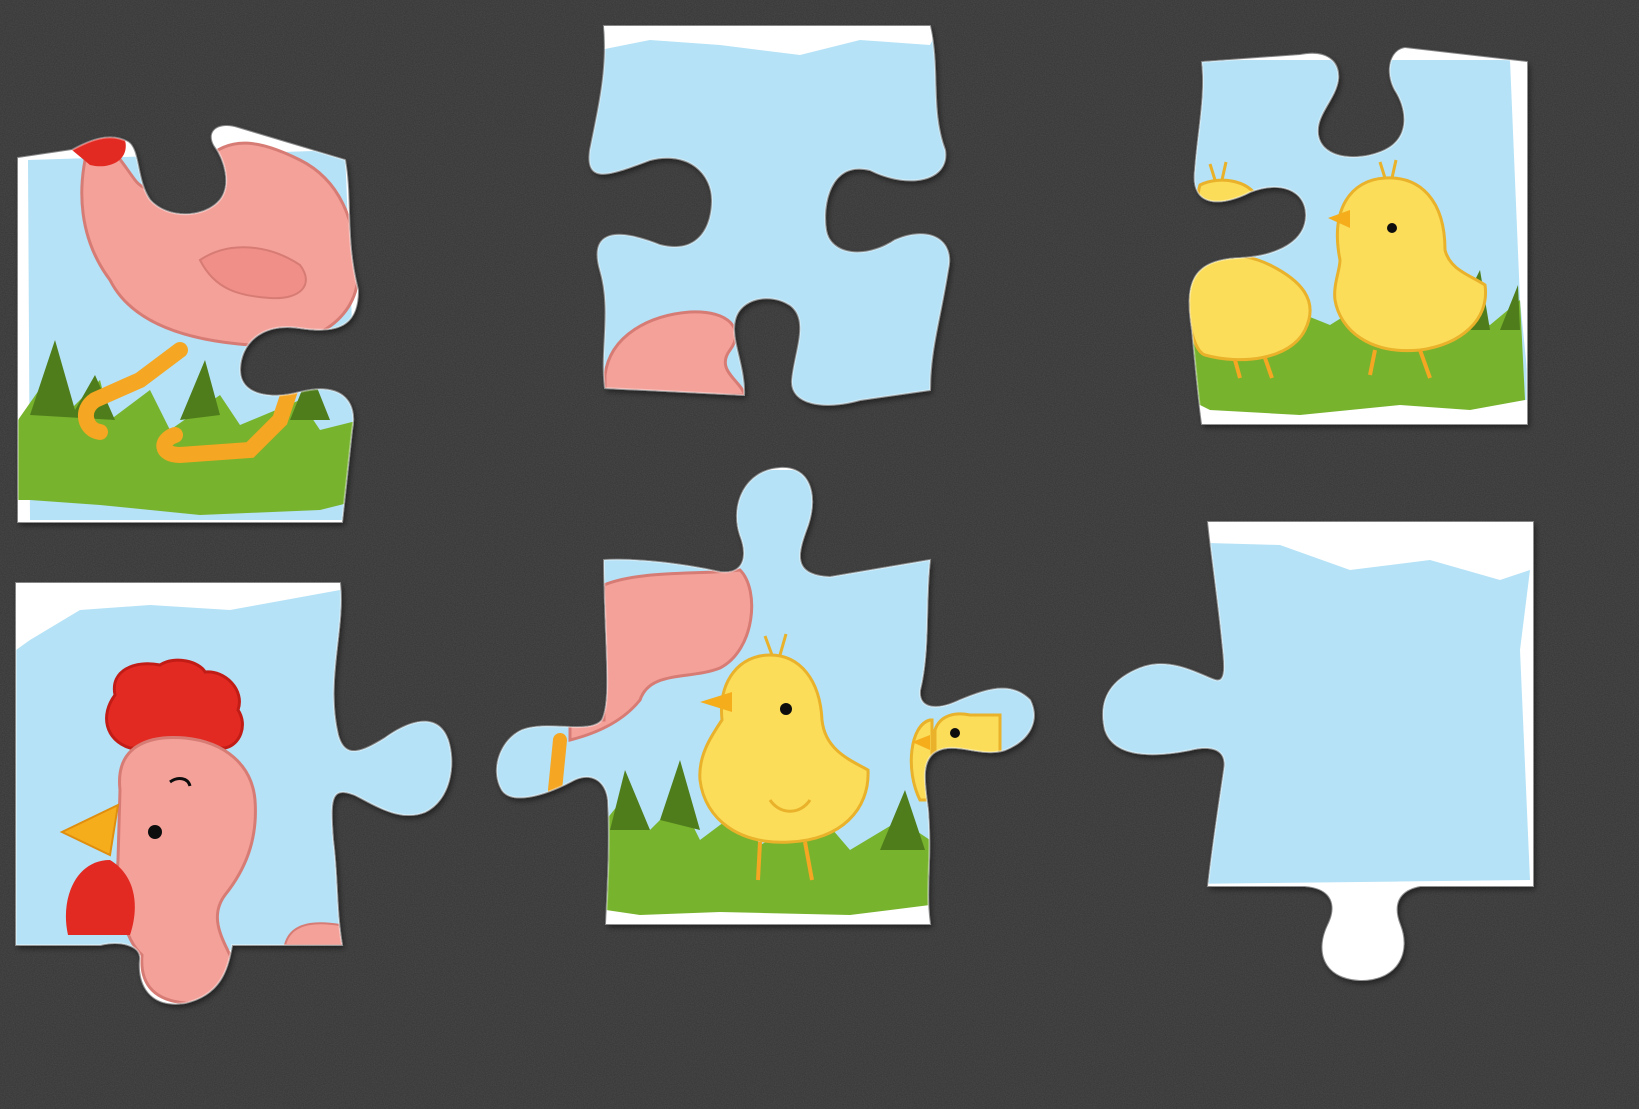  I want to click on center-chick-eye, so click(786, 709).